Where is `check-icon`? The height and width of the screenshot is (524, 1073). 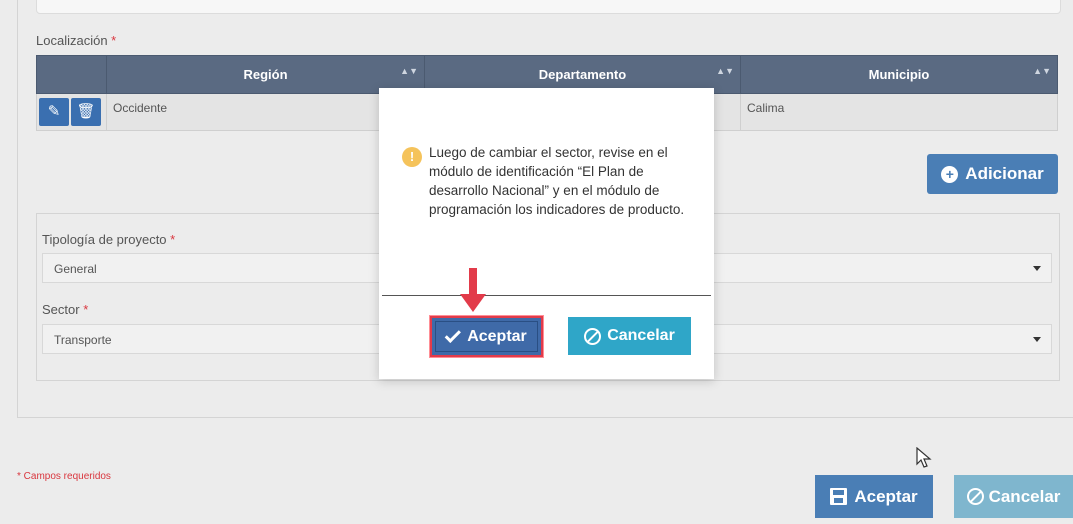 check-icon is located at coordinates (453, 334).